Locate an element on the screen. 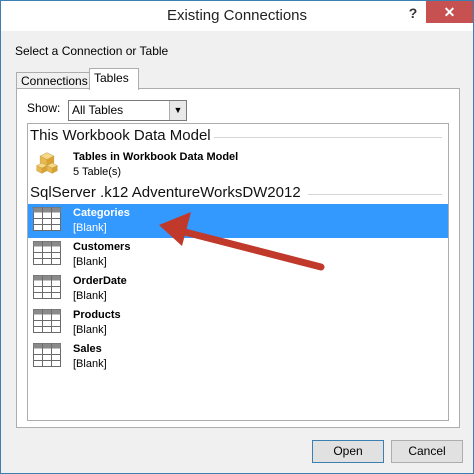  open-button: Open is located at coordinates (348, 451).